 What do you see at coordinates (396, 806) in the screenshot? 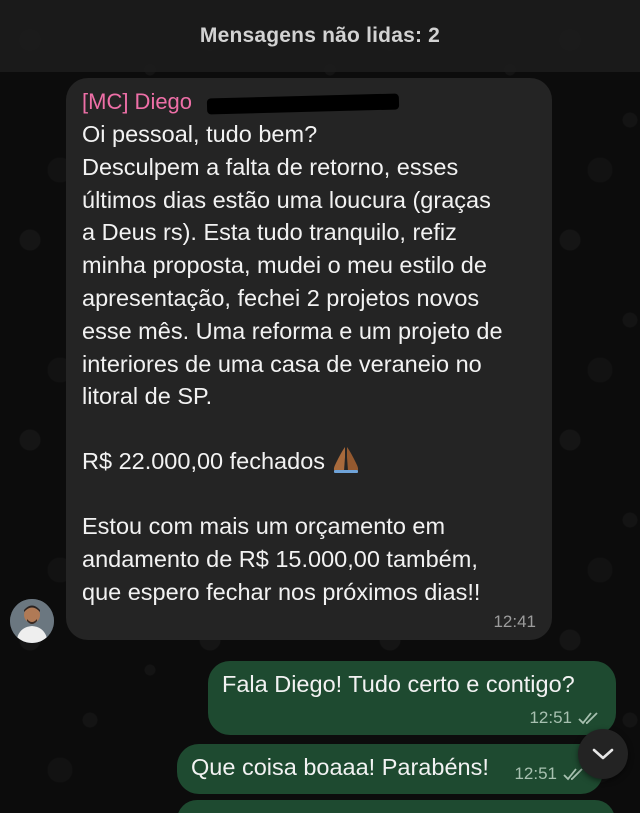
I see `outgoing-message-bubble-partial` at bounding box center [396, 806].